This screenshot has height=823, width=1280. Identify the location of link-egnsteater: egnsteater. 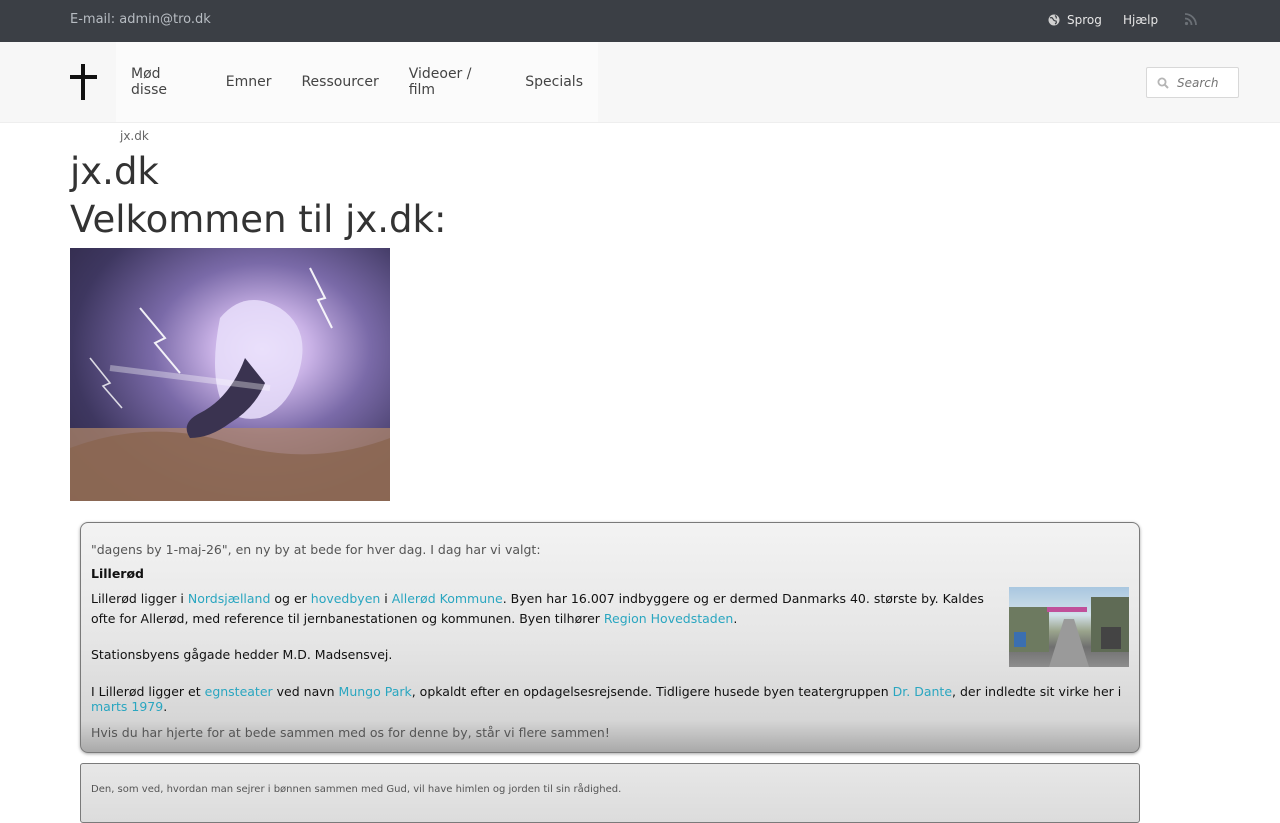
(239, 691).